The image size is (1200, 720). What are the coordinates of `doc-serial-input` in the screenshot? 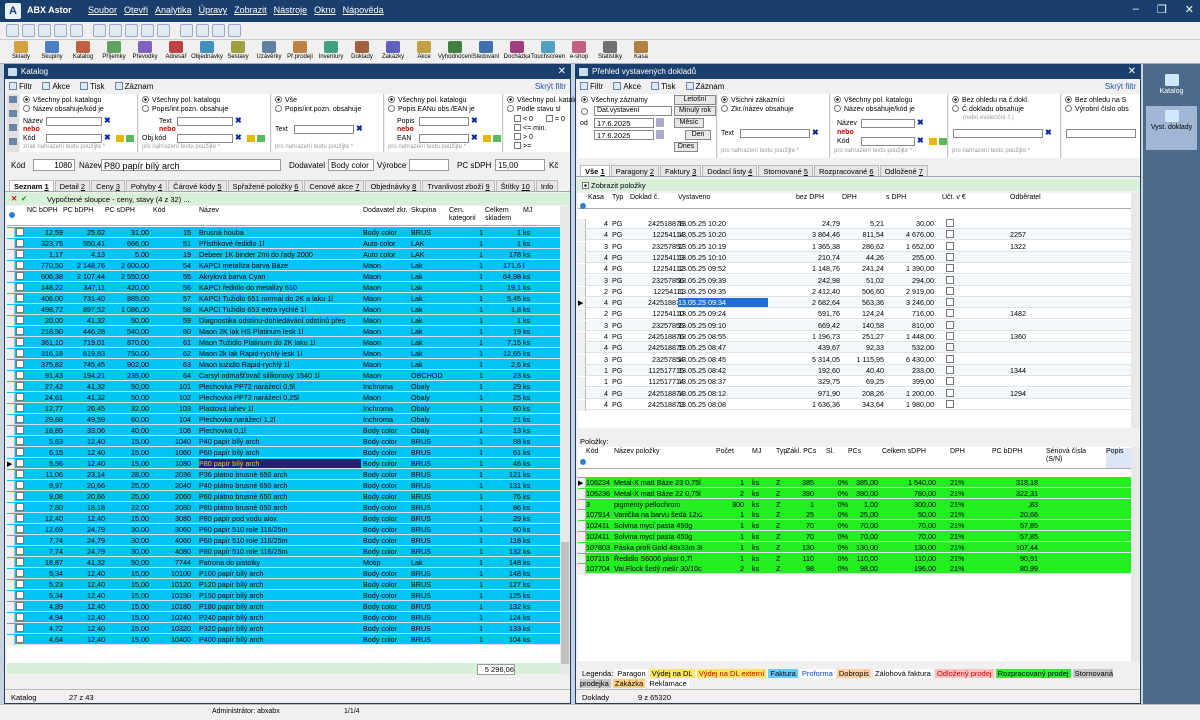 It's located at (1101, 133).